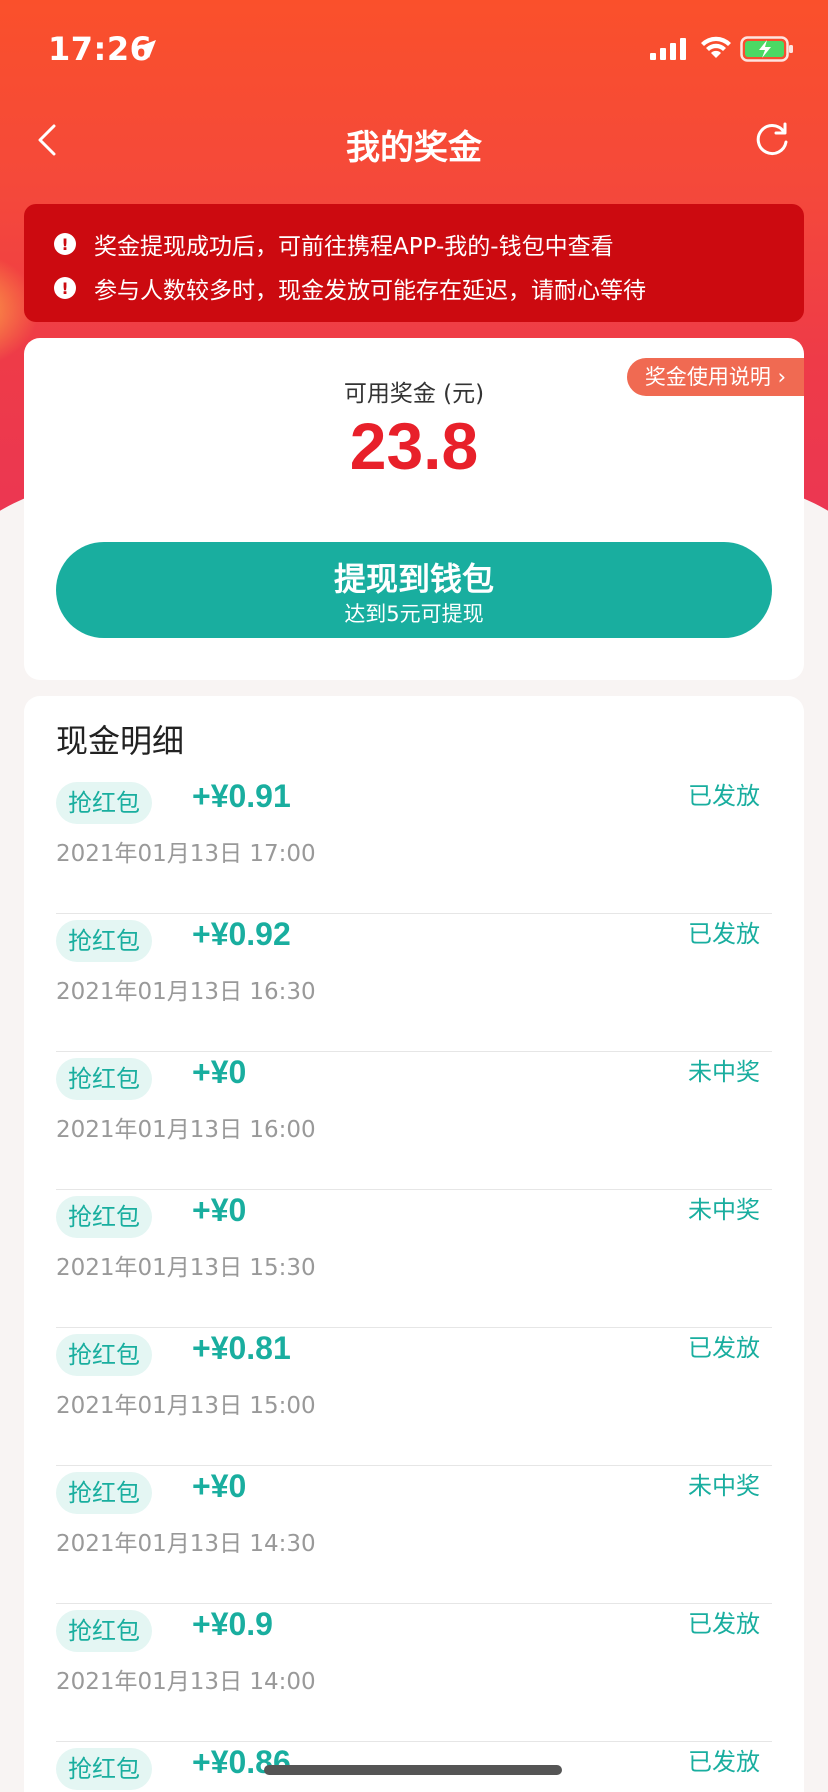 The image size is (828, 1792). I want to click on notice-text: 参与人数较多时，现金发放可能存在延迟，请耐心等待, so click(370, 291).